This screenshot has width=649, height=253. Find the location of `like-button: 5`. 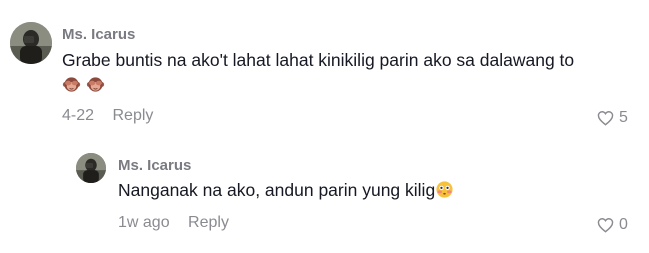

like-button: 5 is located at coordinates (612, 118).